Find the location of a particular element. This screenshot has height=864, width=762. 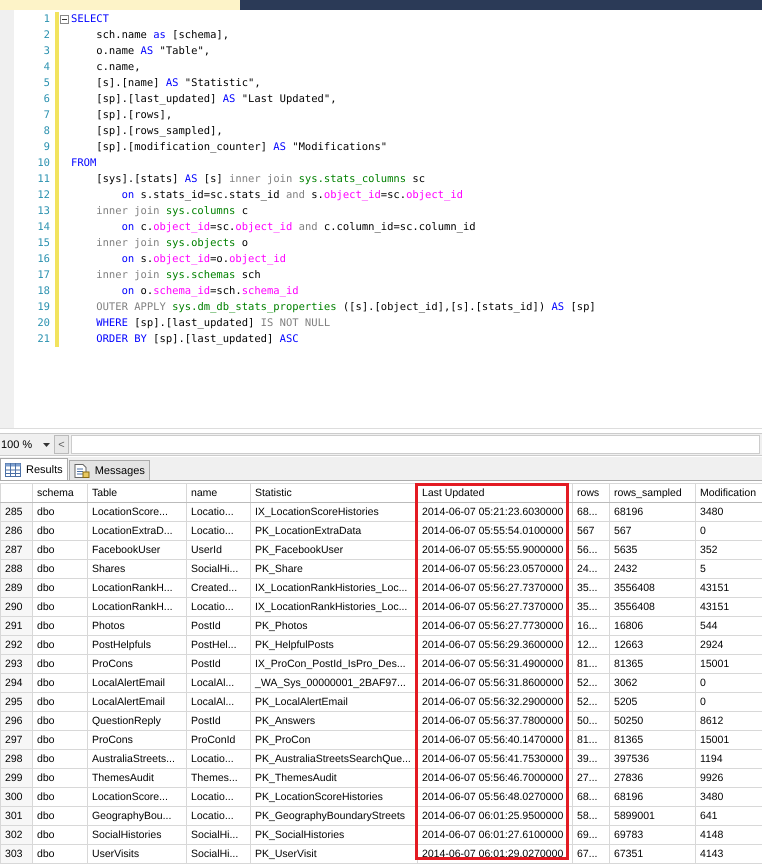

line-number: 11 is located at coordinates (43, 179).